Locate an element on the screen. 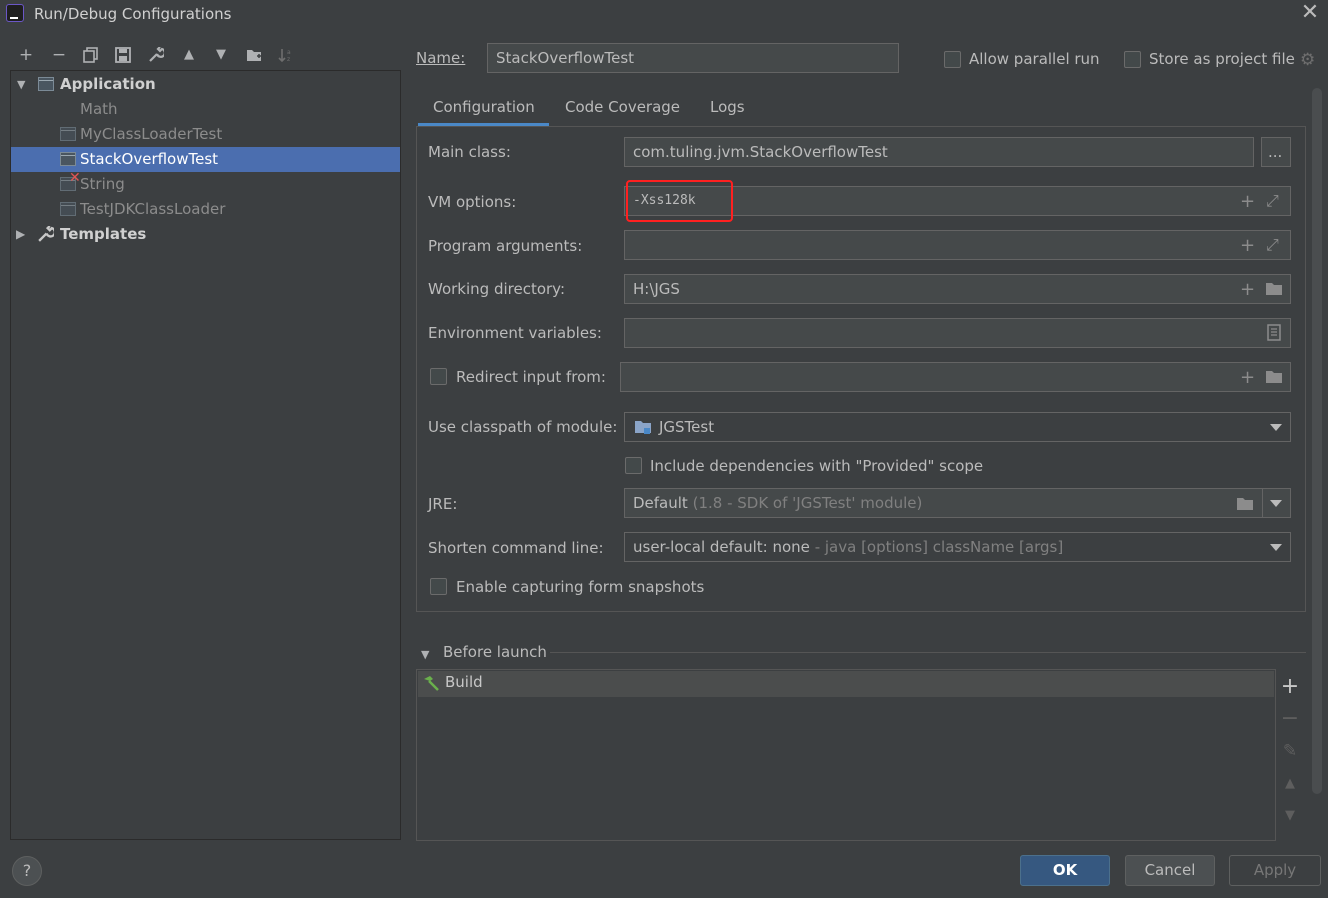 This screenshot has width=1328, height=898. classpath-module-select: JGSTest is located at coordinates (957, 427).